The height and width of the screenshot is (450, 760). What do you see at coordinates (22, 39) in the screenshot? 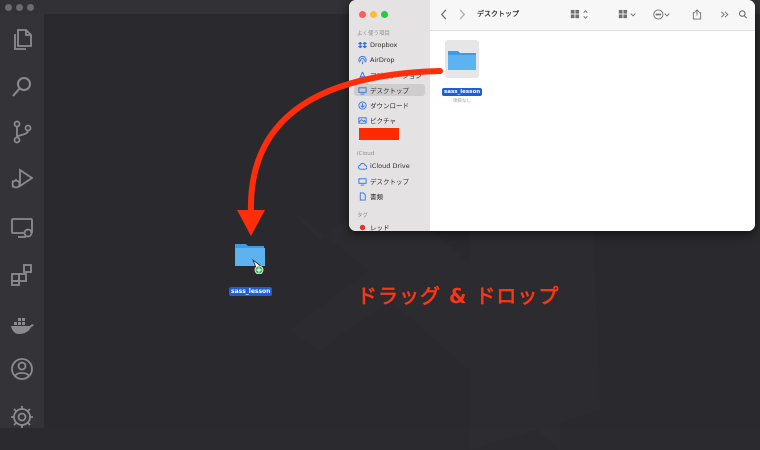
I see `explorer-icon` at bounding box center [22, 39].